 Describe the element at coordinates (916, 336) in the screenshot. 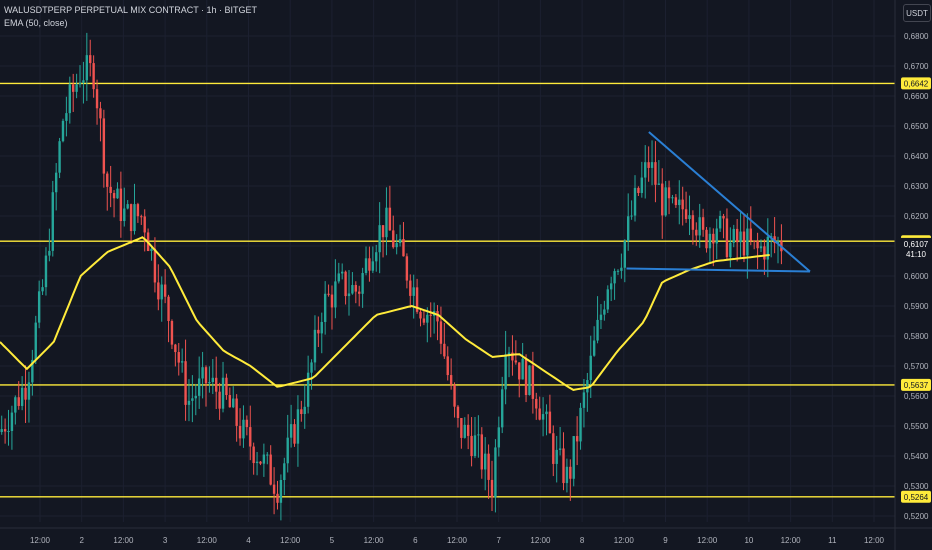

I see `y-tick-label: 0,5800` at that location.